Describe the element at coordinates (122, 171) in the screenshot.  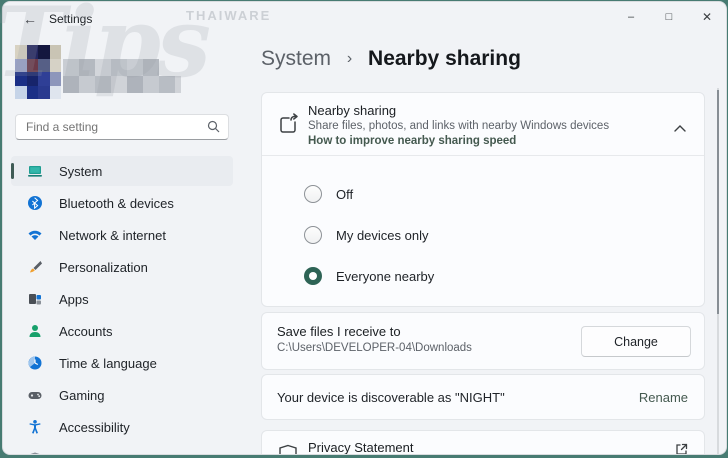
I see `sidebar-item-system: System` at that location.